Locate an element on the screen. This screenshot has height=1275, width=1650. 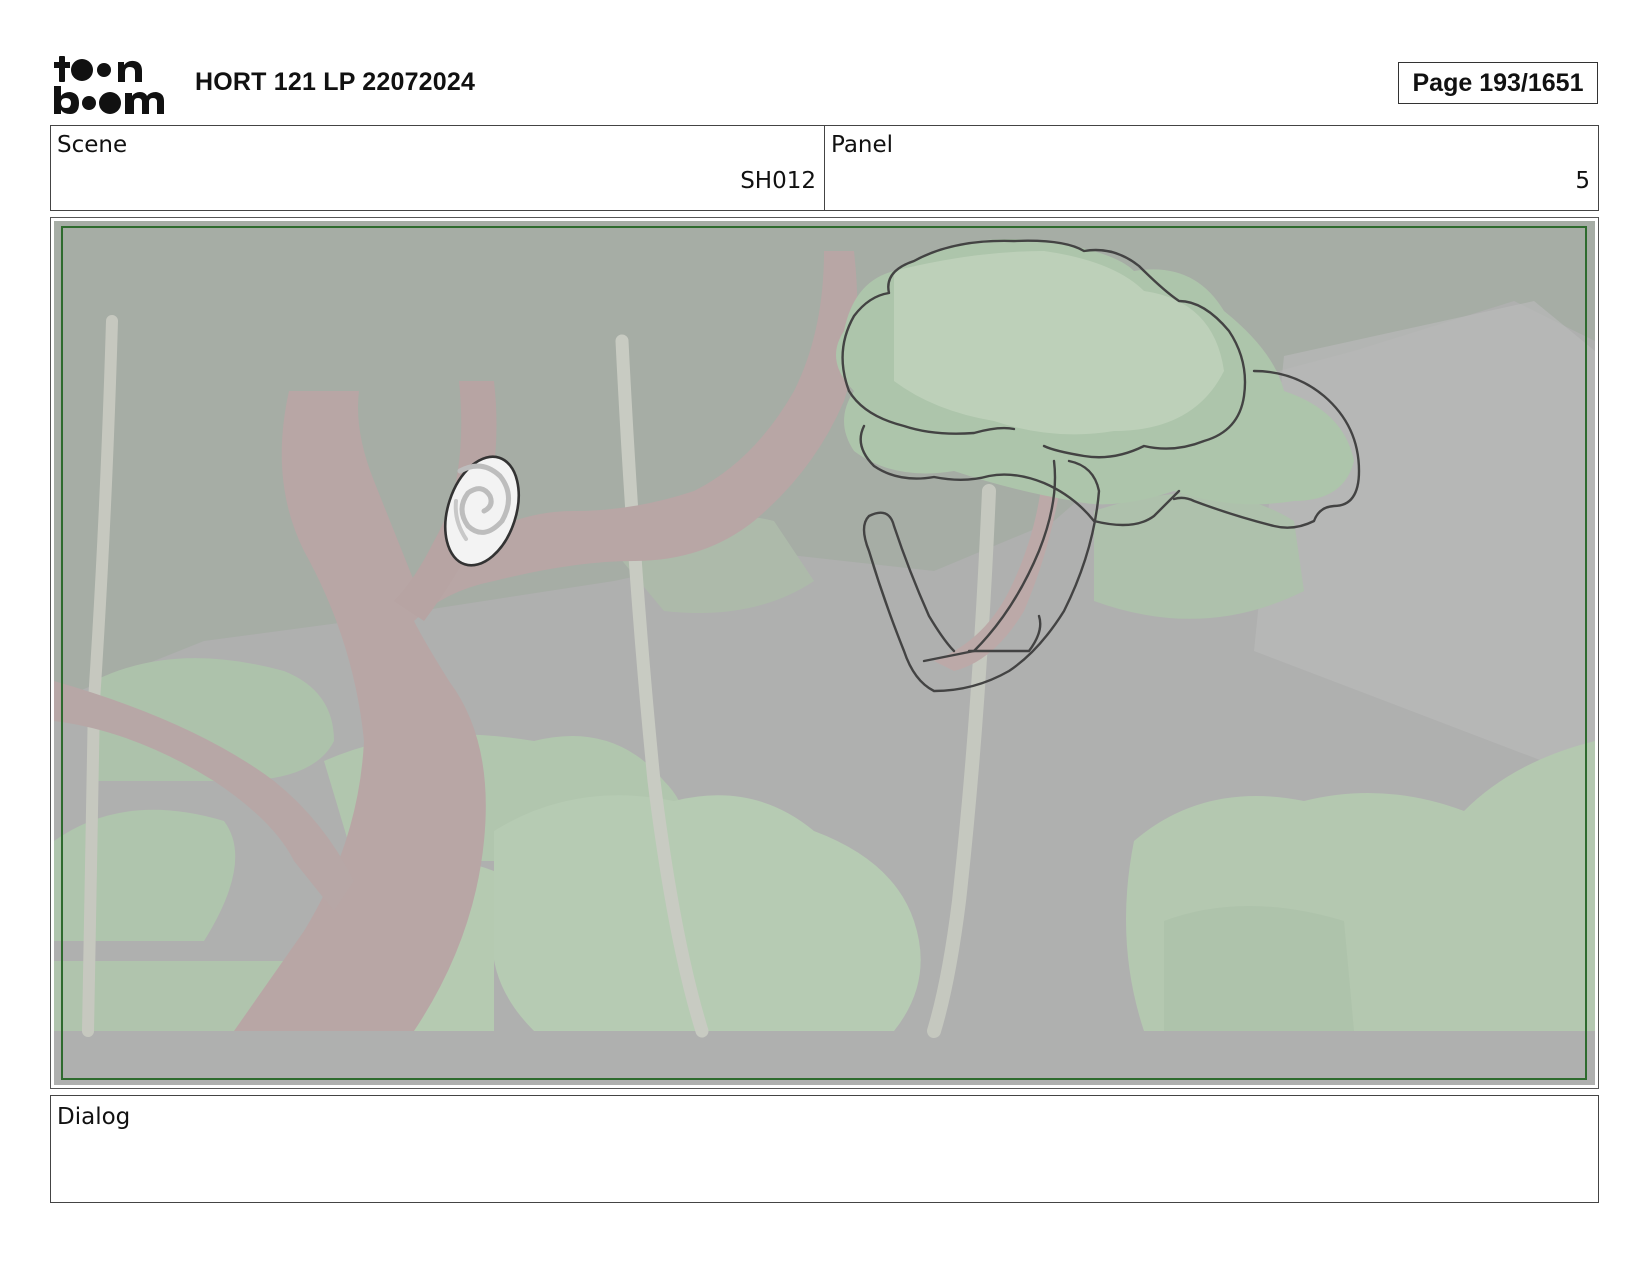
panel-label: Panel is located at coordinates (862, 145).